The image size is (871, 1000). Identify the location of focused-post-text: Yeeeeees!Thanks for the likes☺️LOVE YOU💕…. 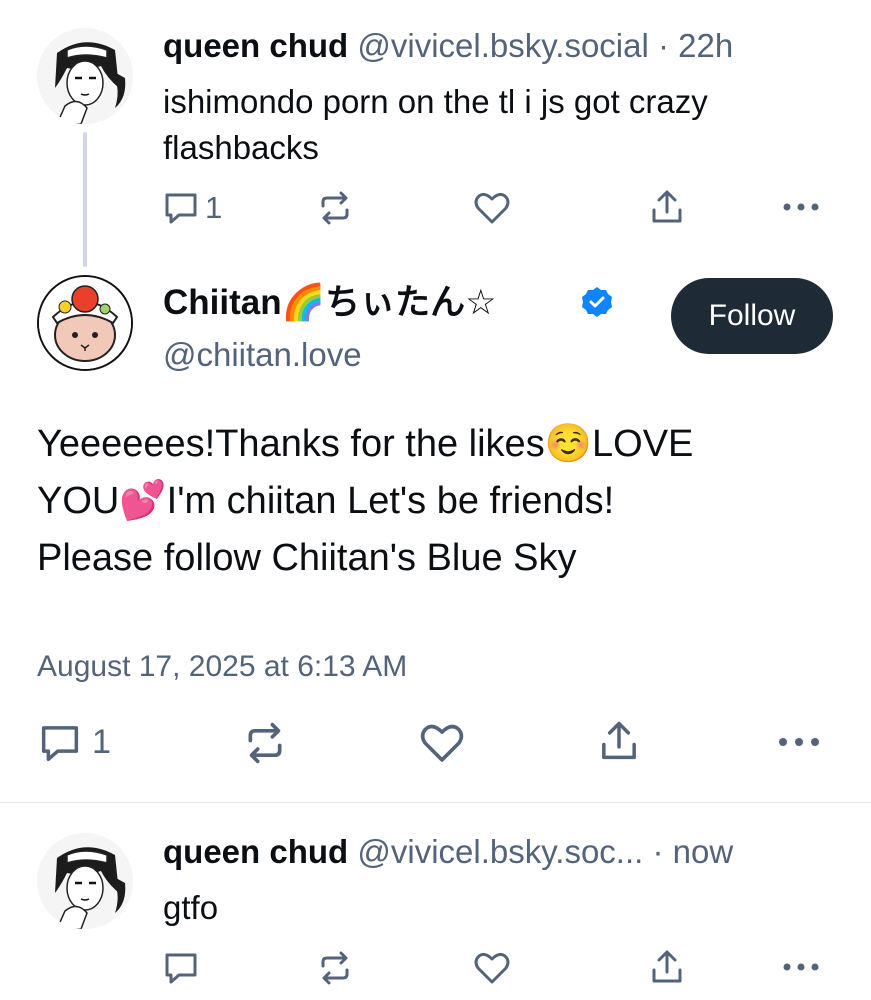
(365, 501).